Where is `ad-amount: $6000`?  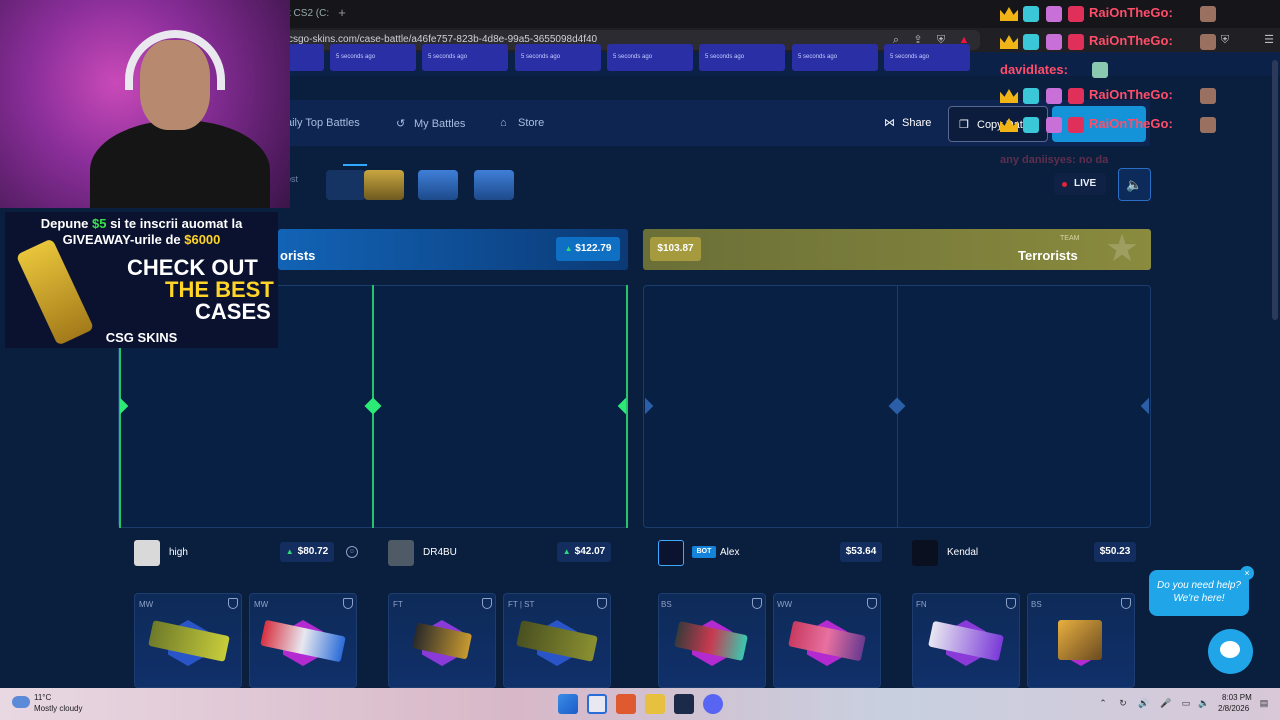
ad-amount: $6000 is located at coordinates (202, 239).